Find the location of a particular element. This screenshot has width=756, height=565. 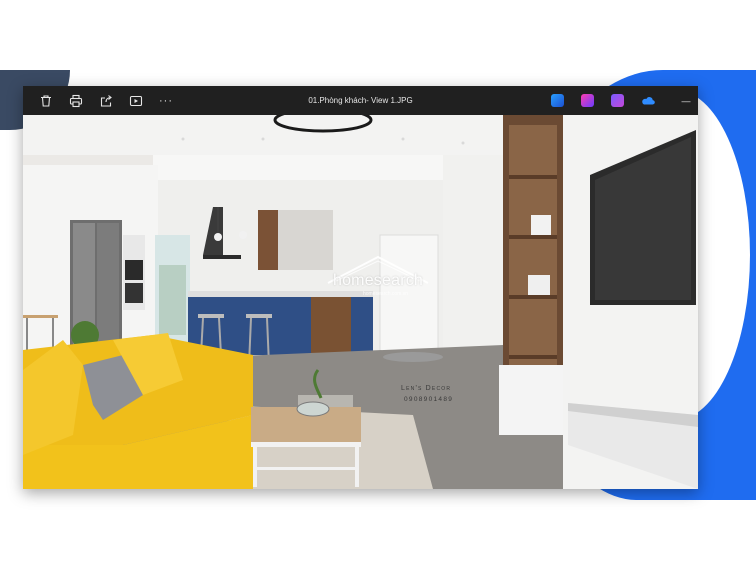

design-app-icon is located at coordinates (587, 100).